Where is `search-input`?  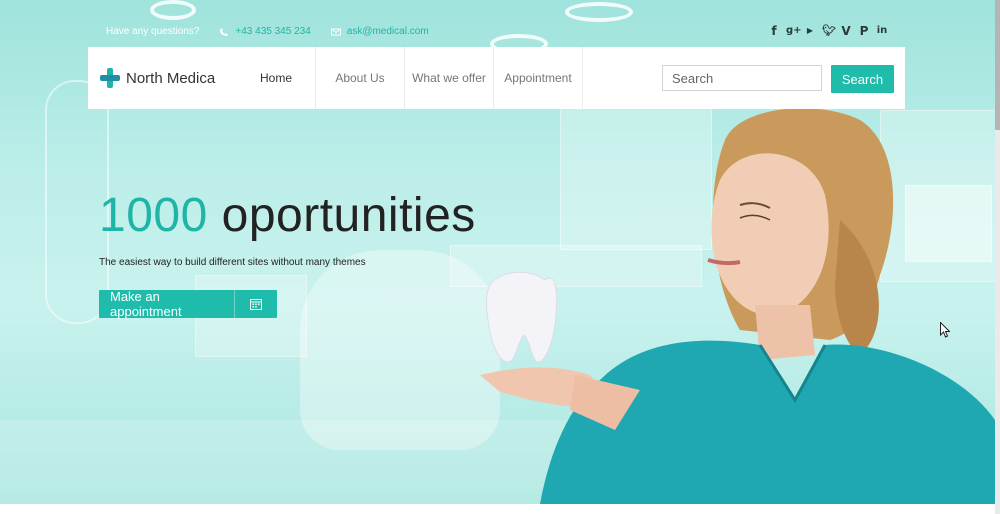 search-input is located at coordinates (742, 78).